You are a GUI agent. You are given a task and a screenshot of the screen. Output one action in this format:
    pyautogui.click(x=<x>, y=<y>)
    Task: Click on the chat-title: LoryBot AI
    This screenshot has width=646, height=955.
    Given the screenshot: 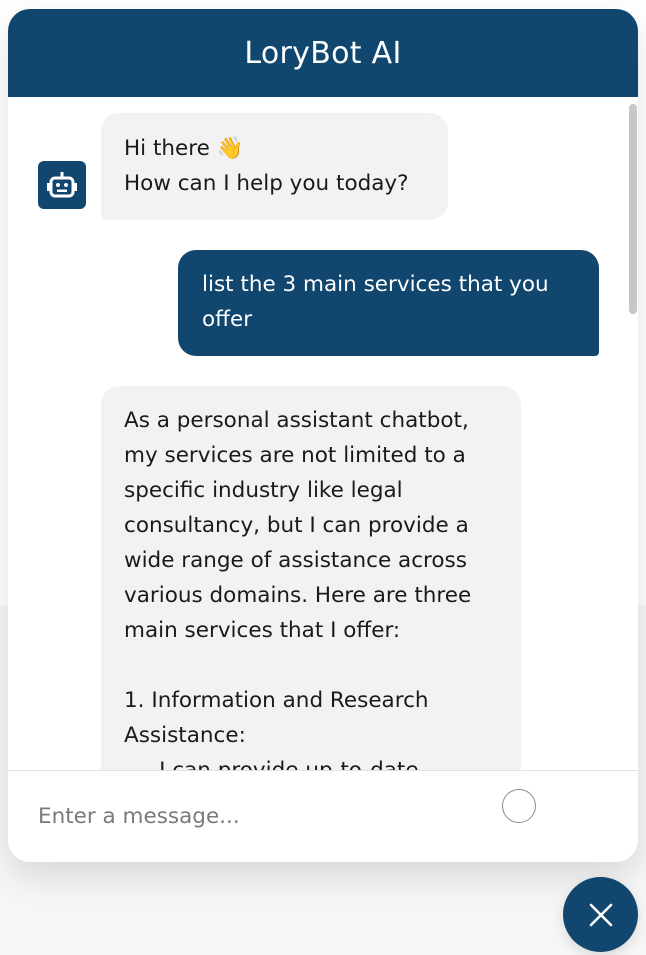 What is the action you would take?
    pyautogui.click(x=323, y=53)
    